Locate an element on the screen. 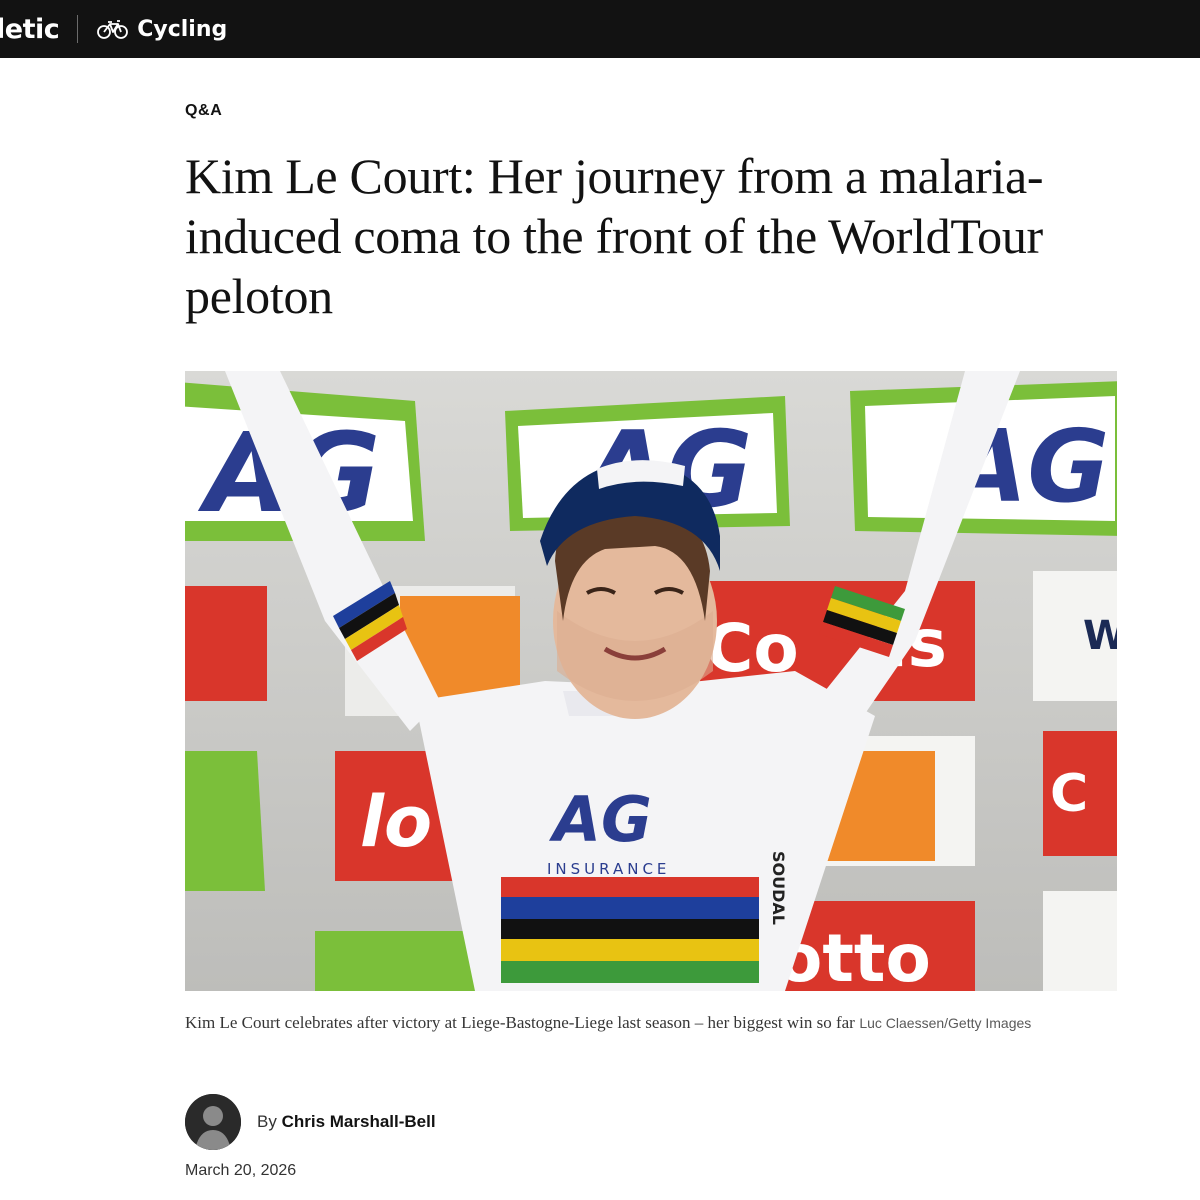  board-word: lo is located at coordinates (396, 822).